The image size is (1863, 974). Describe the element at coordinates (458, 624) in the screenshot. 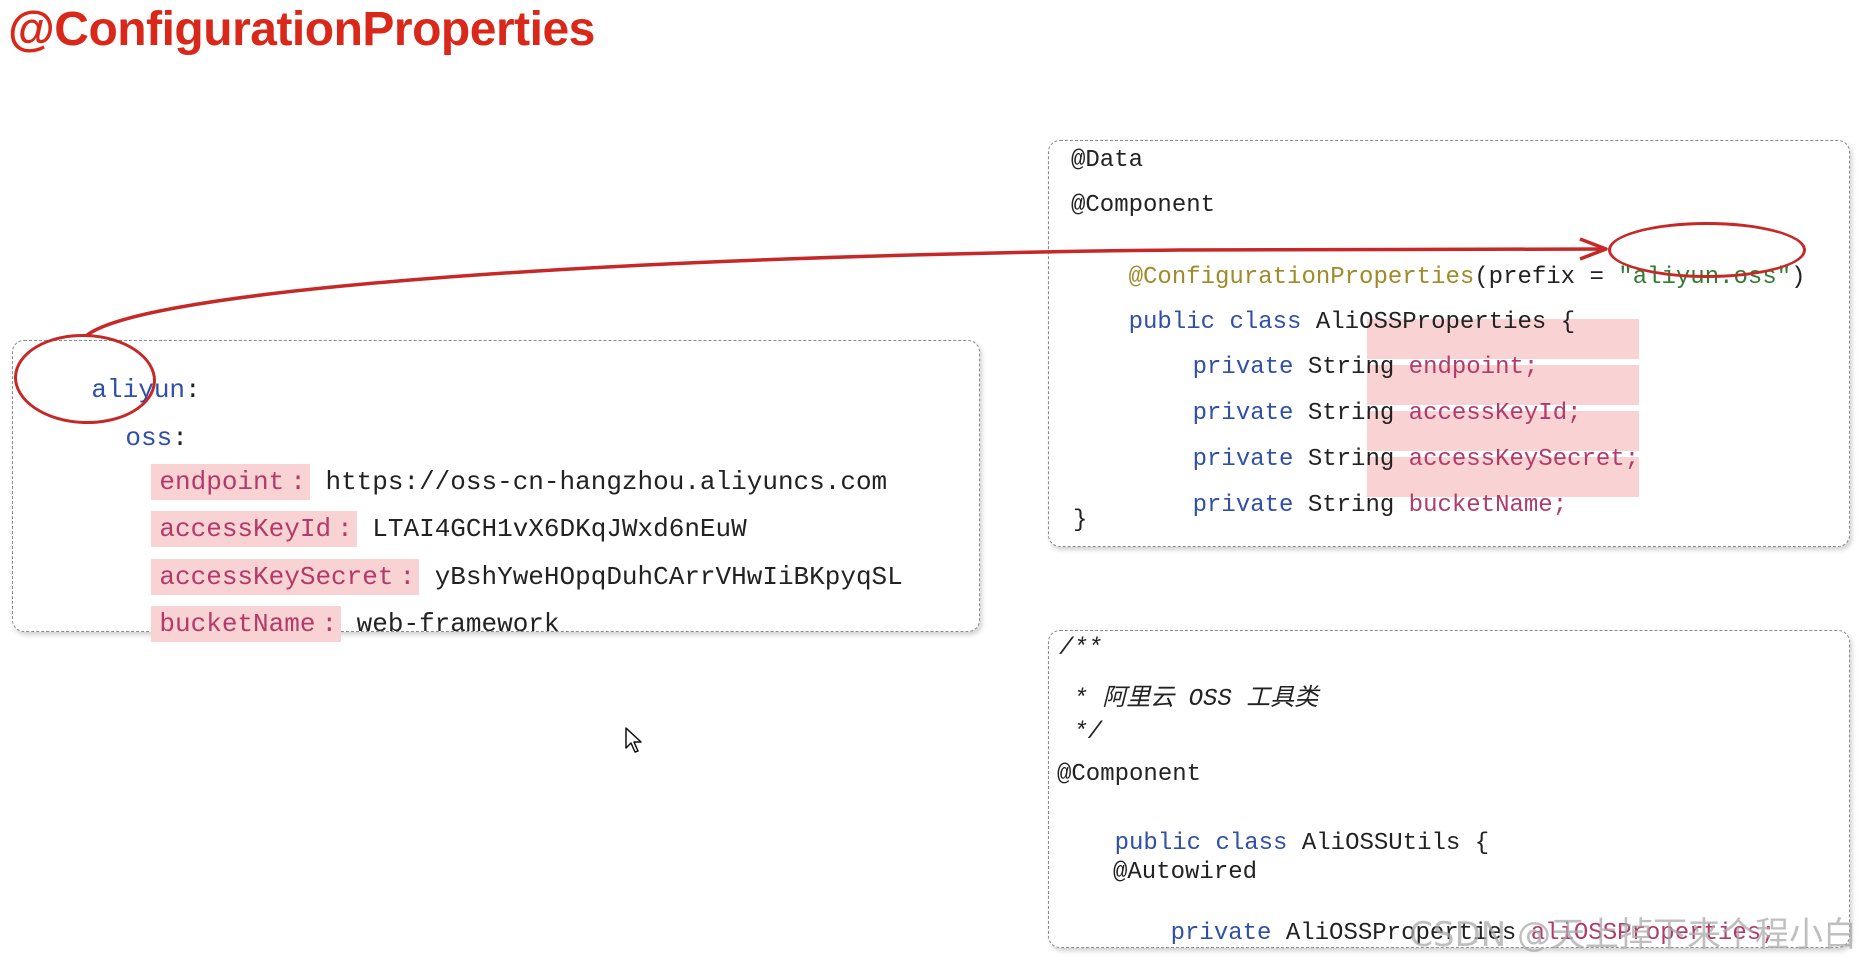

I see `yaml-entry-value: web-framework` at that location.